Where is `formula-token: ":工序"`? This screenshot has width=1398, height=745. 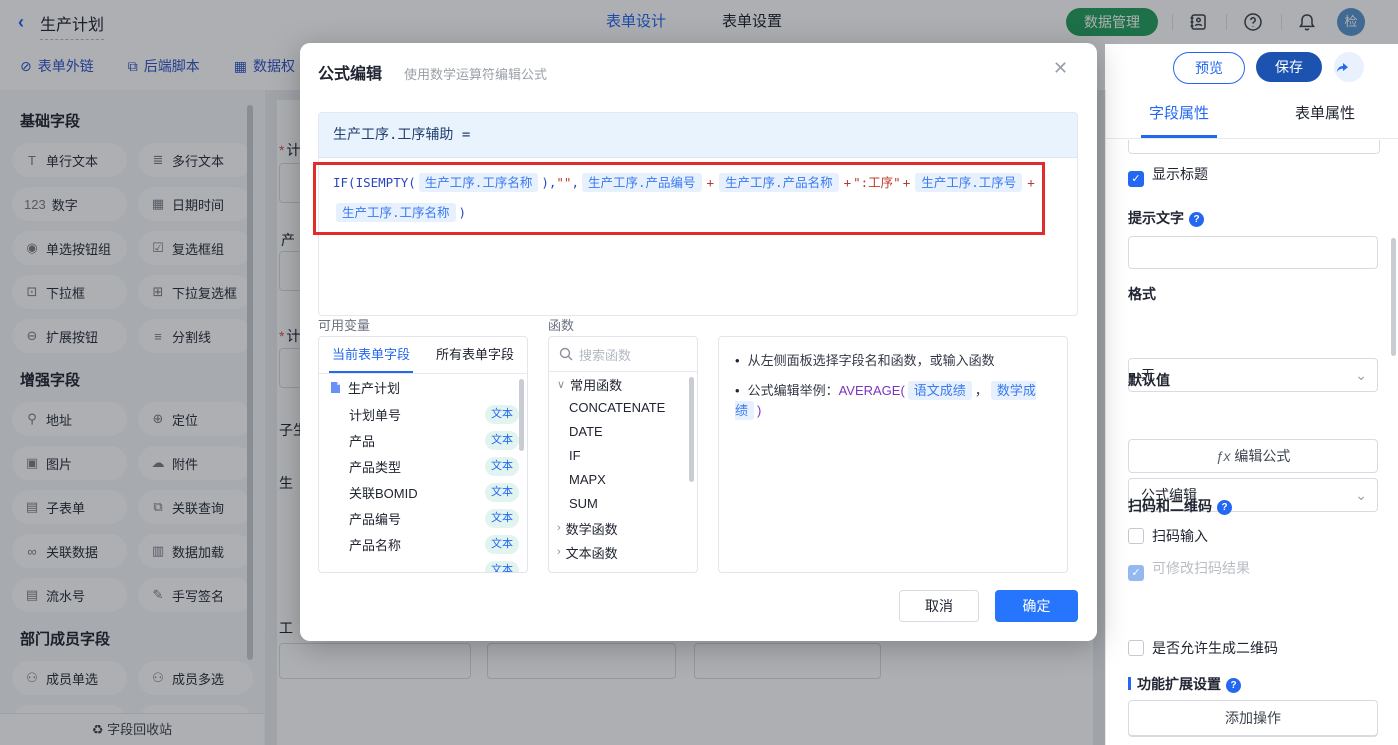 formula-token: ":工序" is located at coordinates (877, 182).